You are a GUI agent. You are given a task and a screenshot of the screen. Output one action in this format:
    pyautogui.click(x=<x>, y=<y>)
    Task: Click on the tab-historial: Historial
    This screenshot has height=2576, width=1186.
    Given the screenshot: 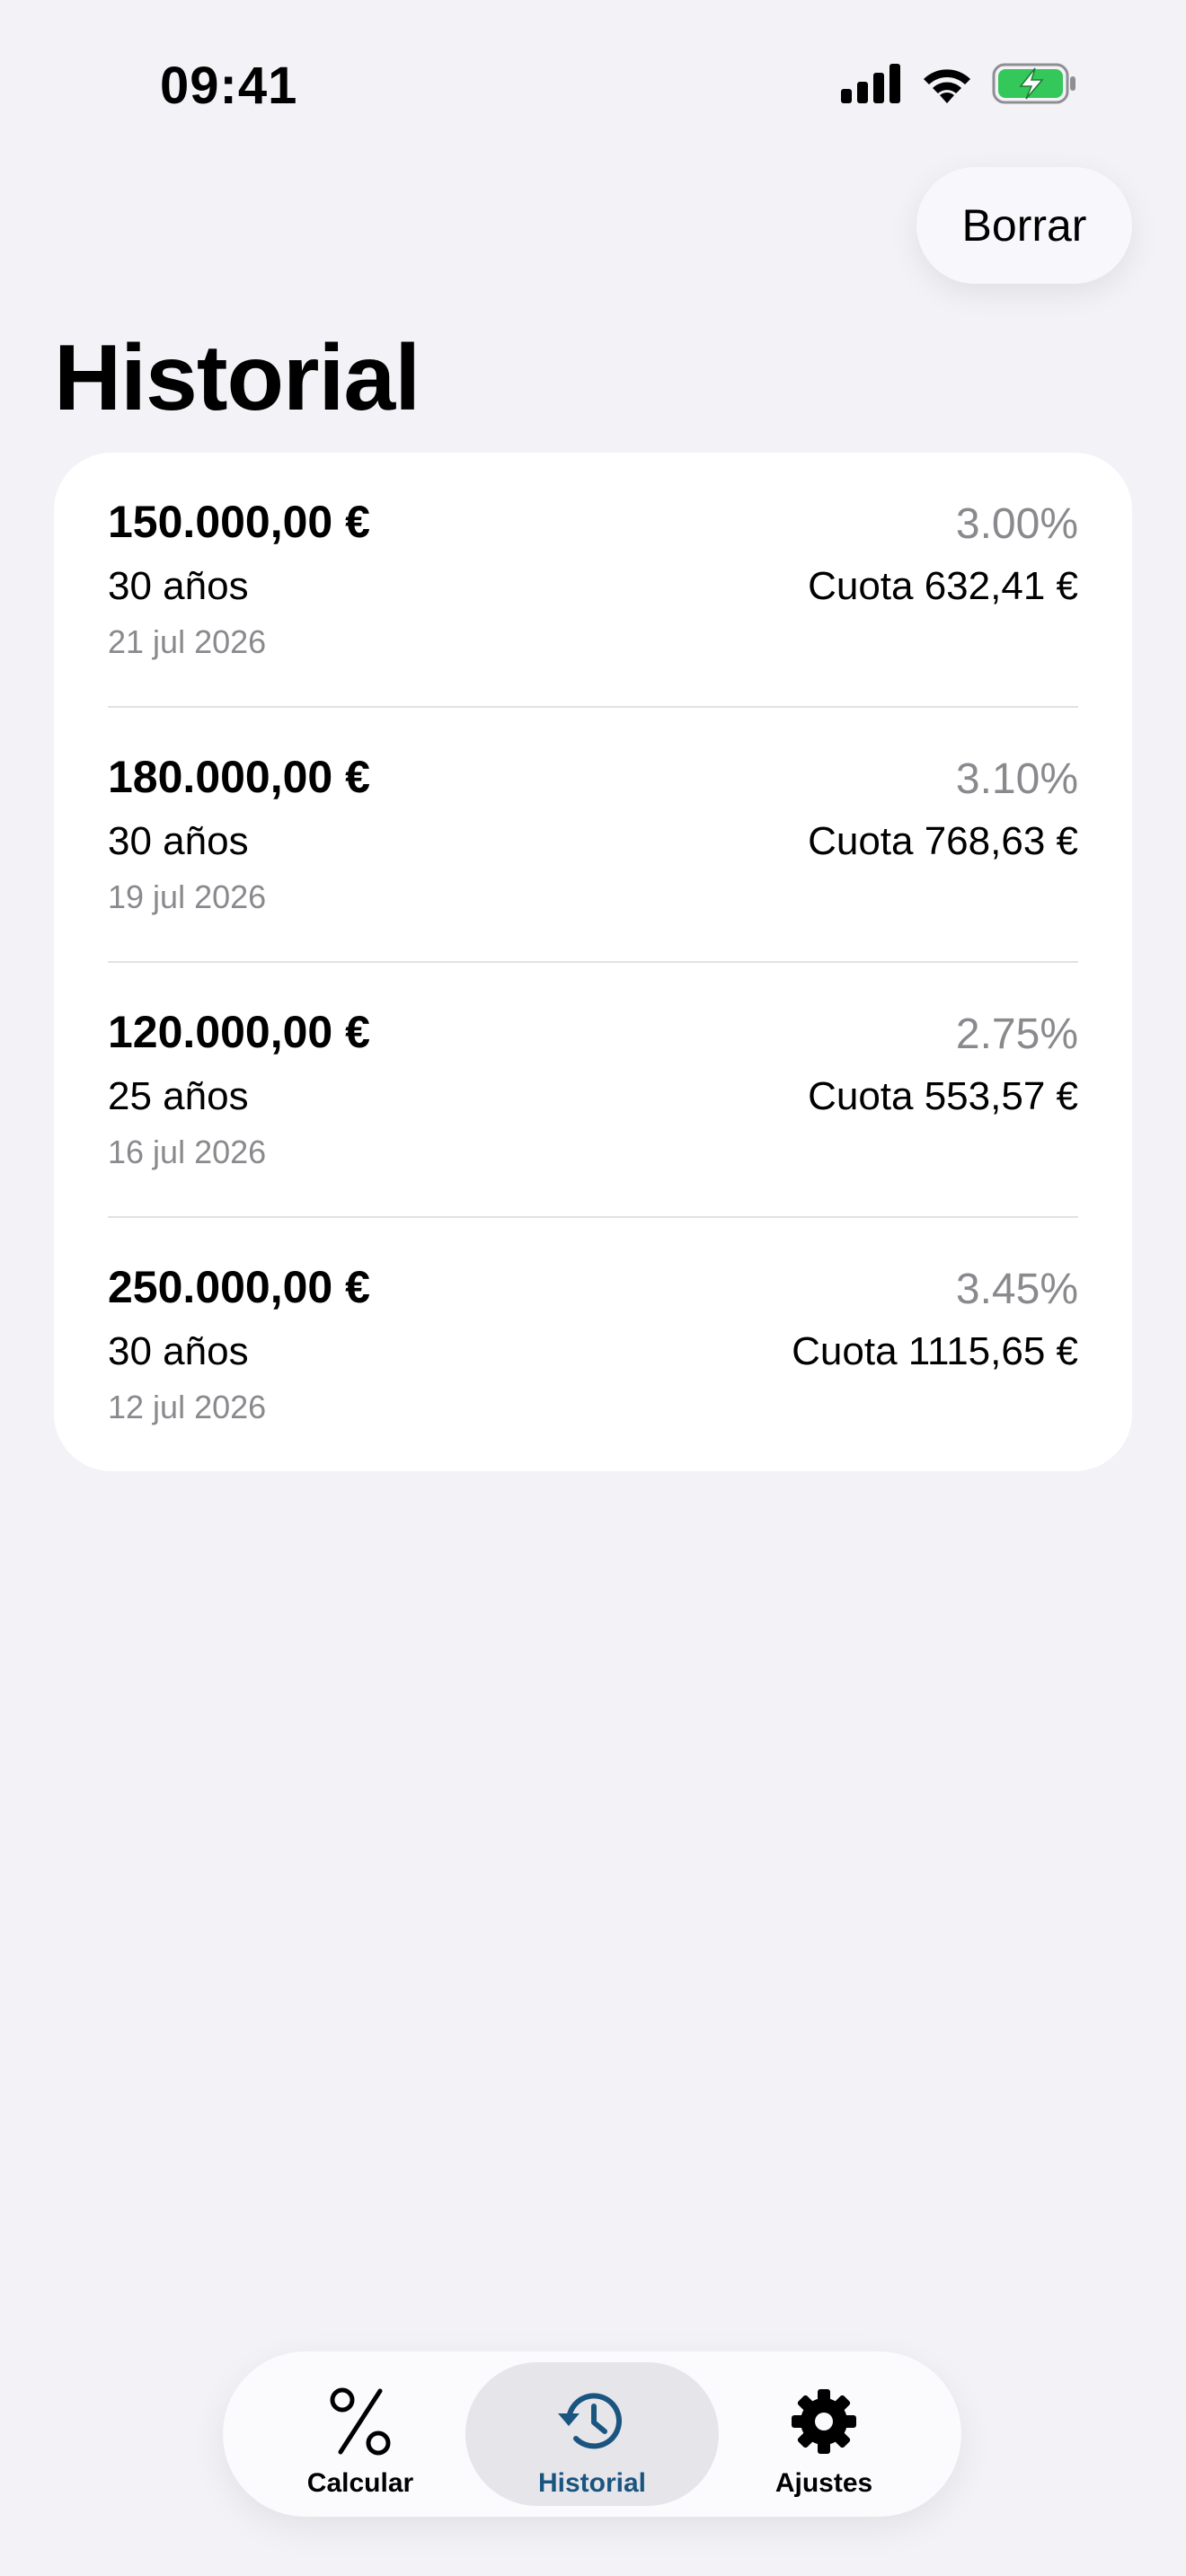 What is the action you would take?
    pyautogui.click(x=592, y=2434)
    